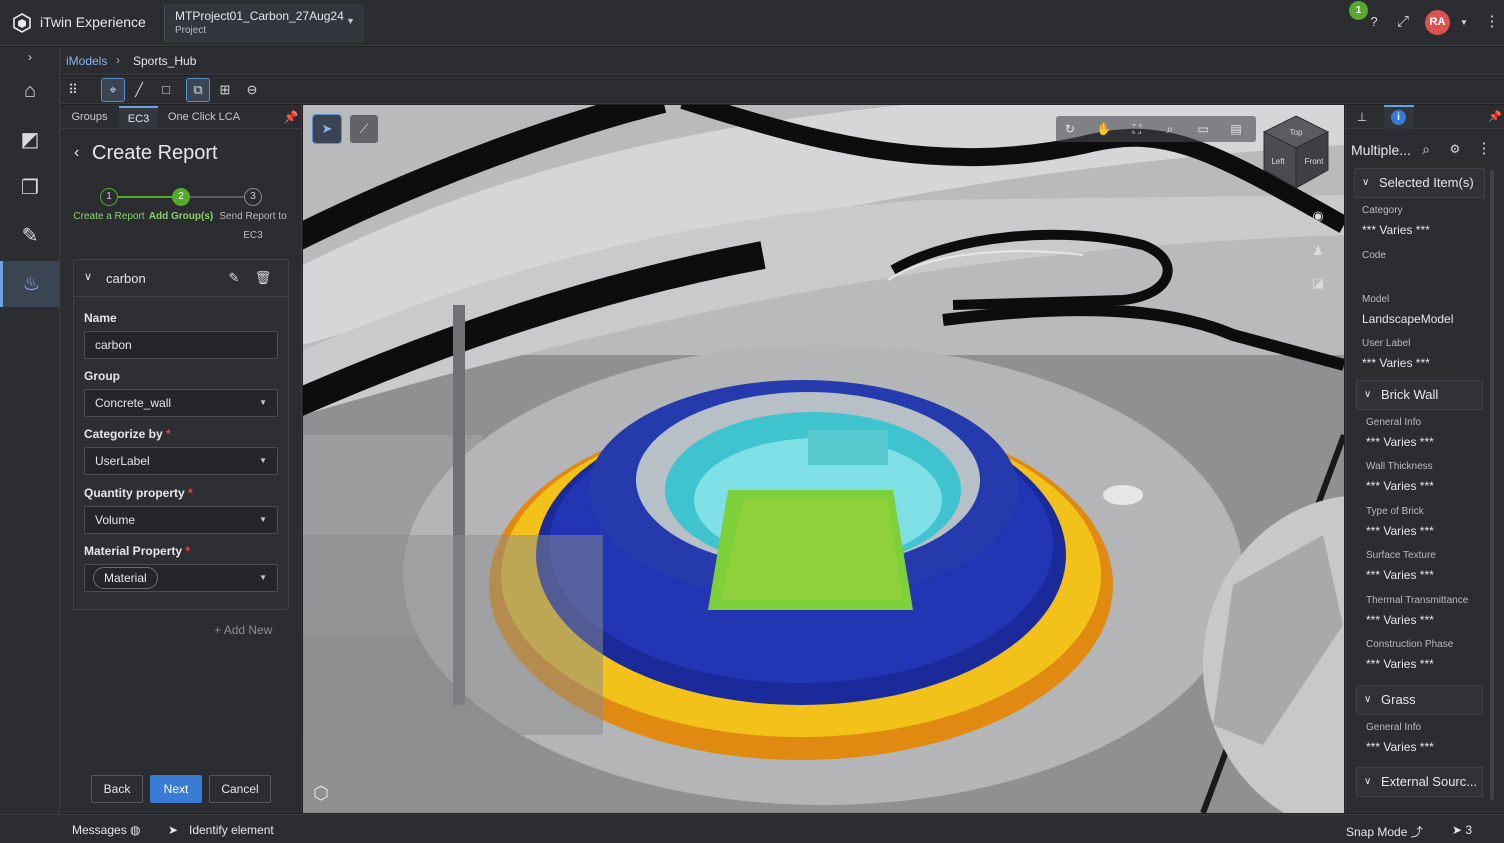  I want to click on breadcrumb-imodels: iModels, so click(86, 61).